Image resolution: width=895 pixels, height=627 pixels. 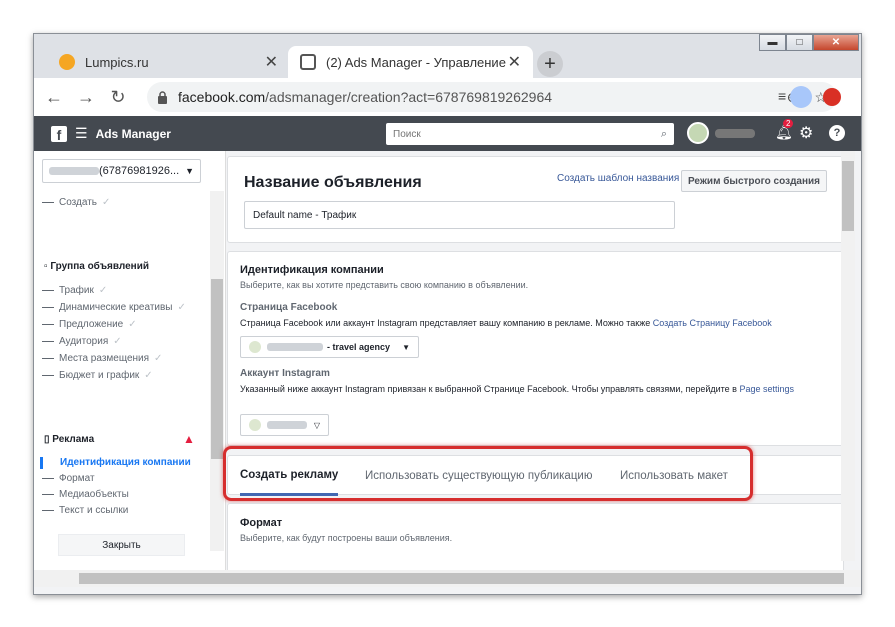 What do you see at coordinates (68, 478) in the screenshot?
I see `sidebar-item-format: Формат` at bounding box center [68, 478].